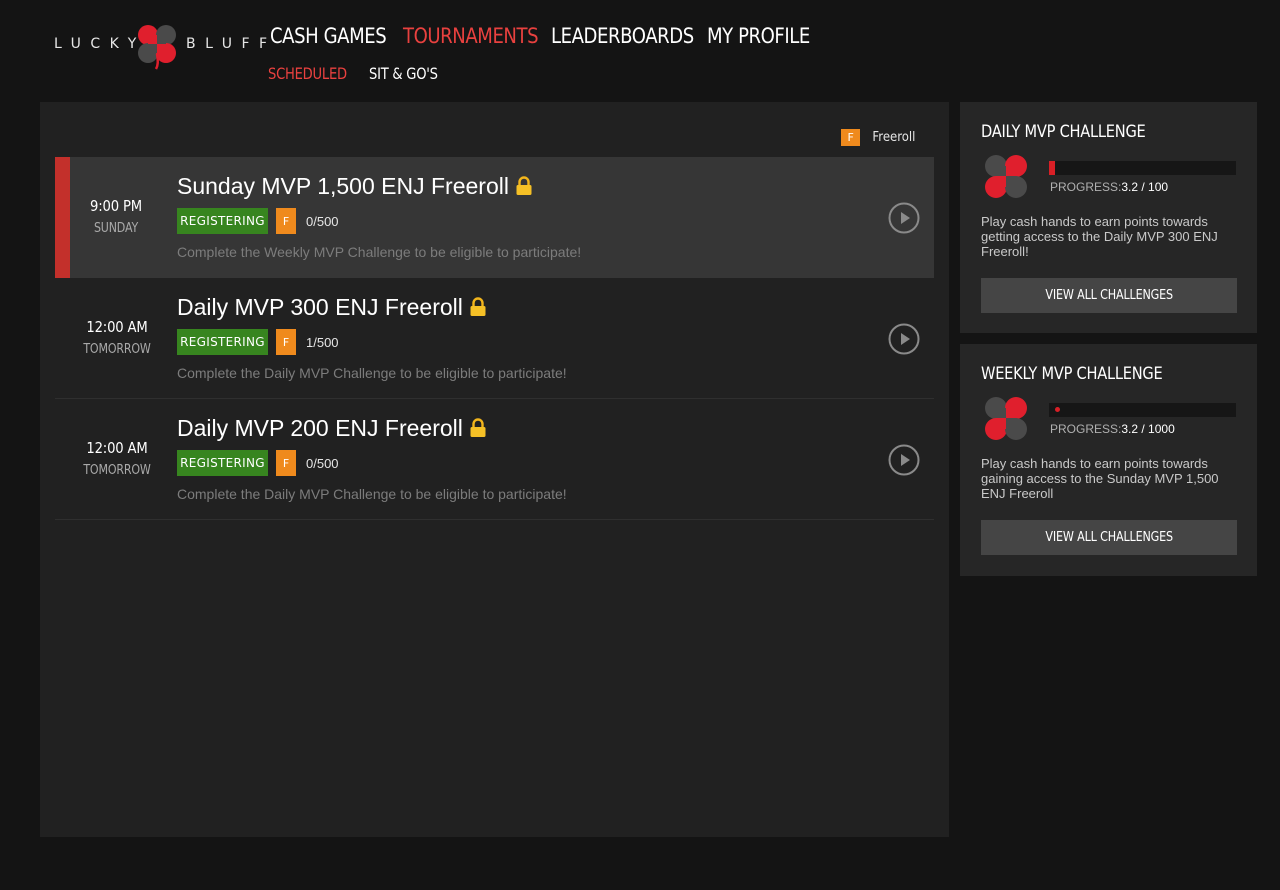  Describe the element at coordinates (320, 428) in the screenshot. I see `tournament-name-text: Daily MVP 200 ENJ Freeroll` at that location.